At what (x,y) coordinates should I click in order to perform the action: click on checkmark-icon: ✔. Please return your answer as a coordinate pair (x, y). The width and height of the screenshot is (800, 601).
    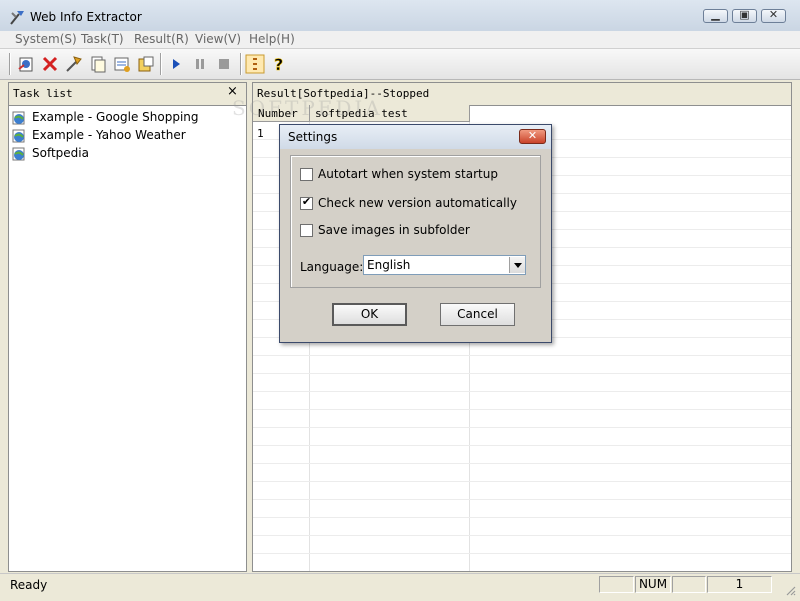
    Looking at the image, I should click on (306, 201).